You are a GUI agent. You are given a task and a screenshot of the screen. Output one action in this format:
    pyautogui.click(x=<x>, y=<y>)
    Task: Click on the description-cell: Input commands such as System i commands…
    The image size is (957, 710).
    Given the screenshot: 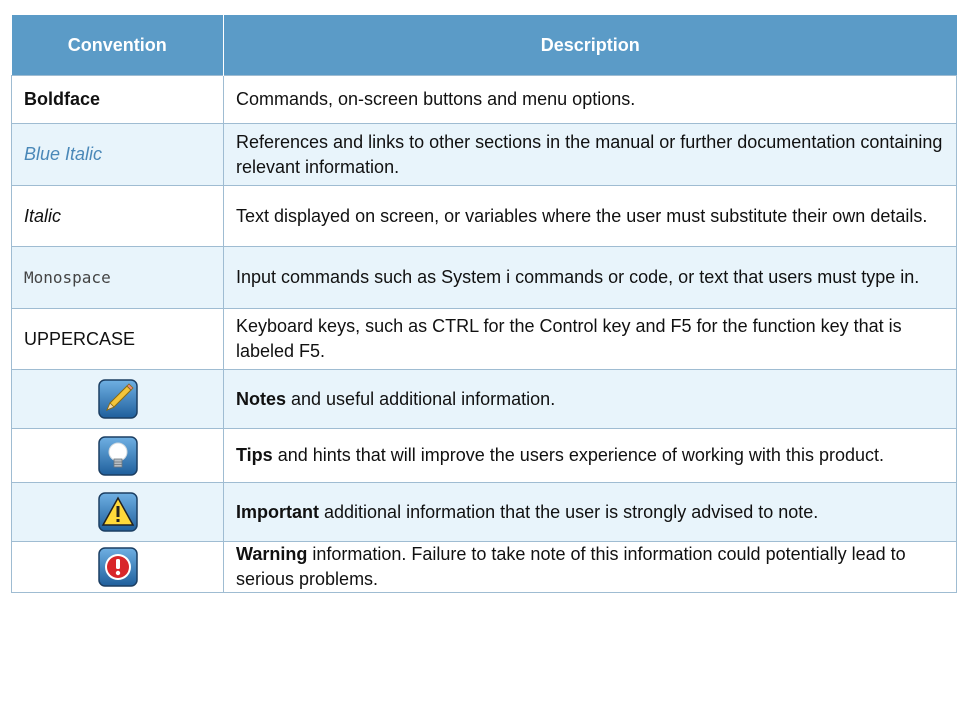 What is the action you would take?
    pyautogui.click(x=590, y=277)
    